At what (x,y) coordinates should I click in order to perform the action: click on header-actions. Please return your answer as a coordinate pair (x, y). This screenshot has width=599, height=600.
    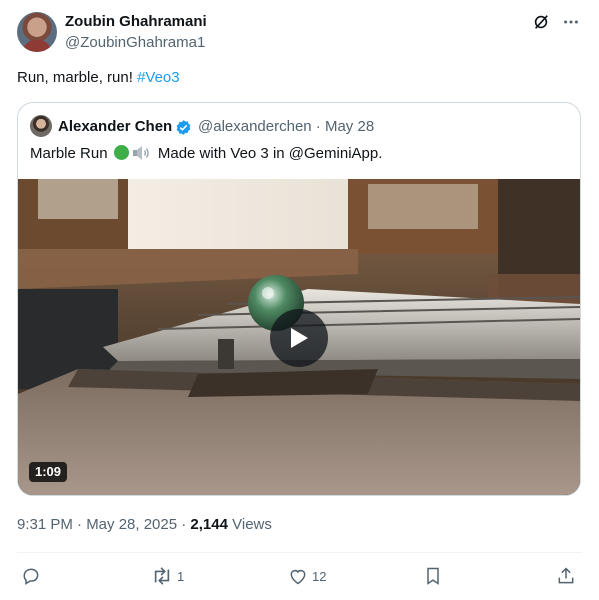
    Looking at the image, I should click on (556, 22).